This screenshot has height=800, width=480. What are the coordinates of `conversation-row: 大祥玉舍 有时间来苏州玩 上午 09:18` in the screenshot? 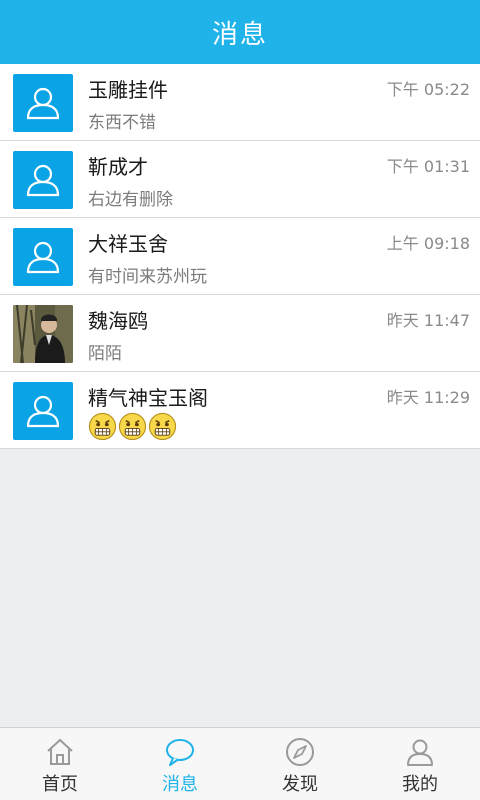 It's located at (240, 256).